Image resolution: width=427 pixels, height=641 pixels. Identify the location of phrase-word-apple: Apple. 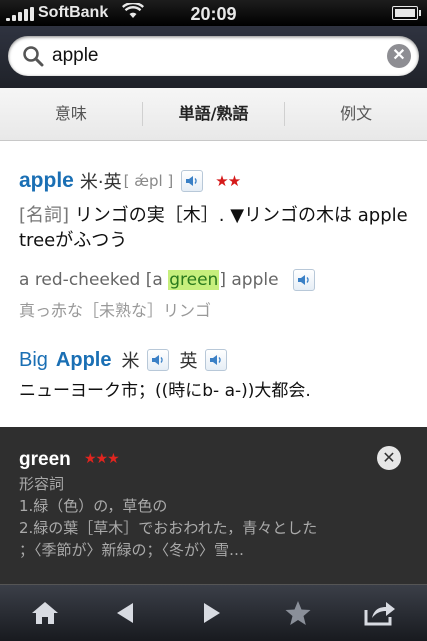
(84, 360).